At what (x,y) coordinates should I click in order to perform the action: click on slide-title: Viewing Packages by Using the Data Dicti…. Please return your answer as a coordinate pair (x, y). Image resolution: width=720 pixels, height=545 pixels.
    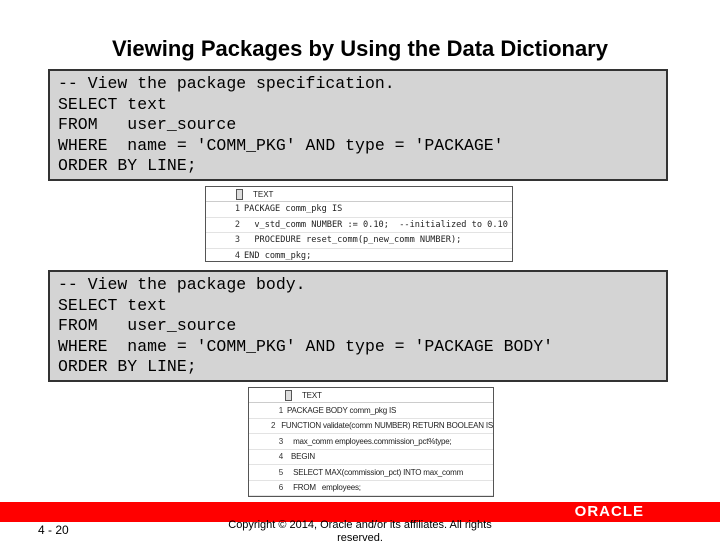
    Looking at the image, I should click on (360, 48).